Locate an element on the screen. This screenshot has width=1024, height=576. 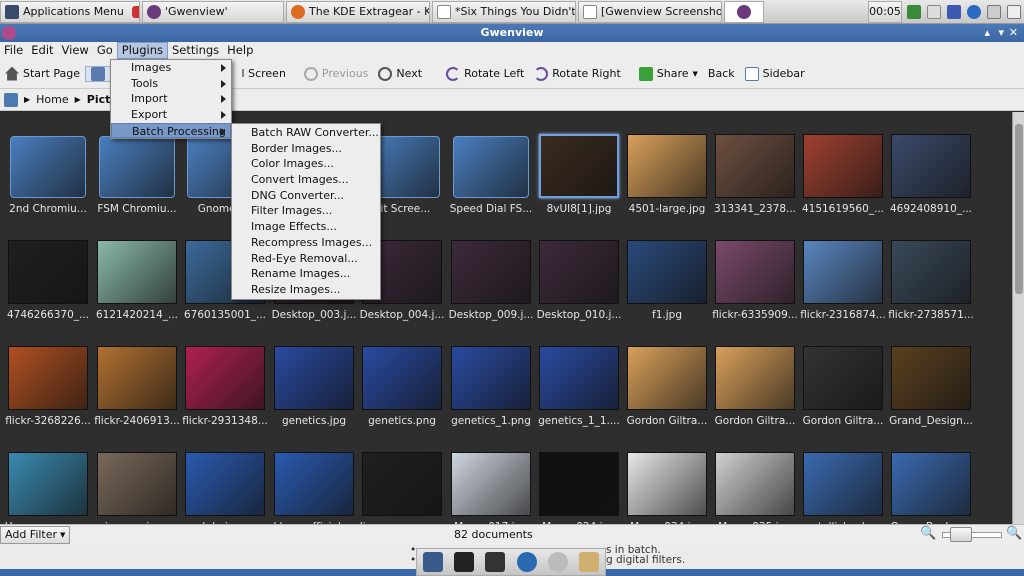
full-screen-button: l Screen is located at coordinates (264, 73).